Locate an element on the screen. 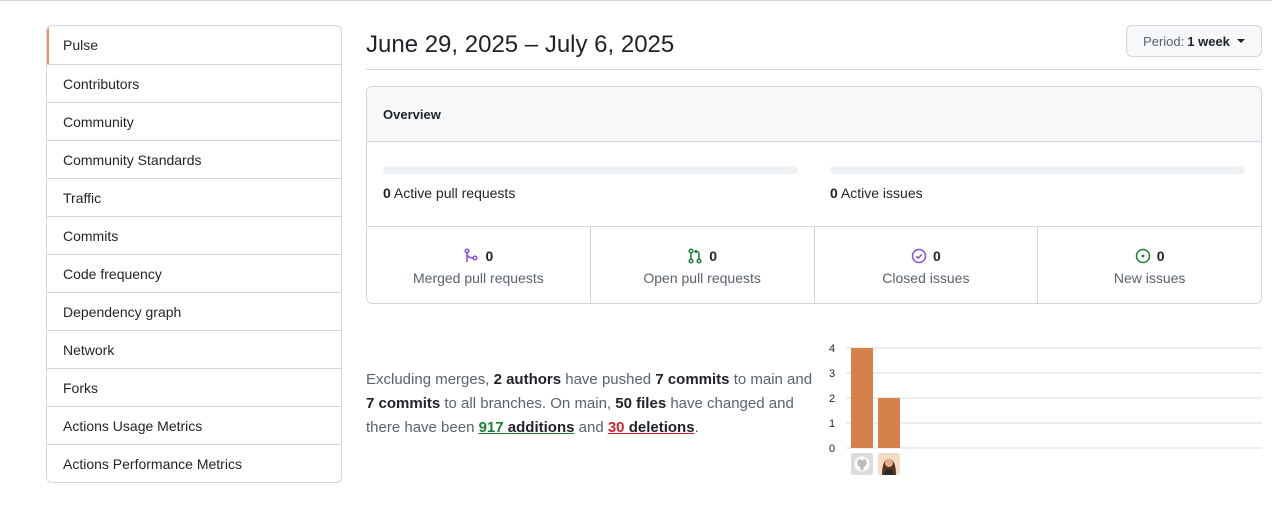 The image size is (1272, 515). summary-text: Excluding merges, is located at coordinates (430, 379).